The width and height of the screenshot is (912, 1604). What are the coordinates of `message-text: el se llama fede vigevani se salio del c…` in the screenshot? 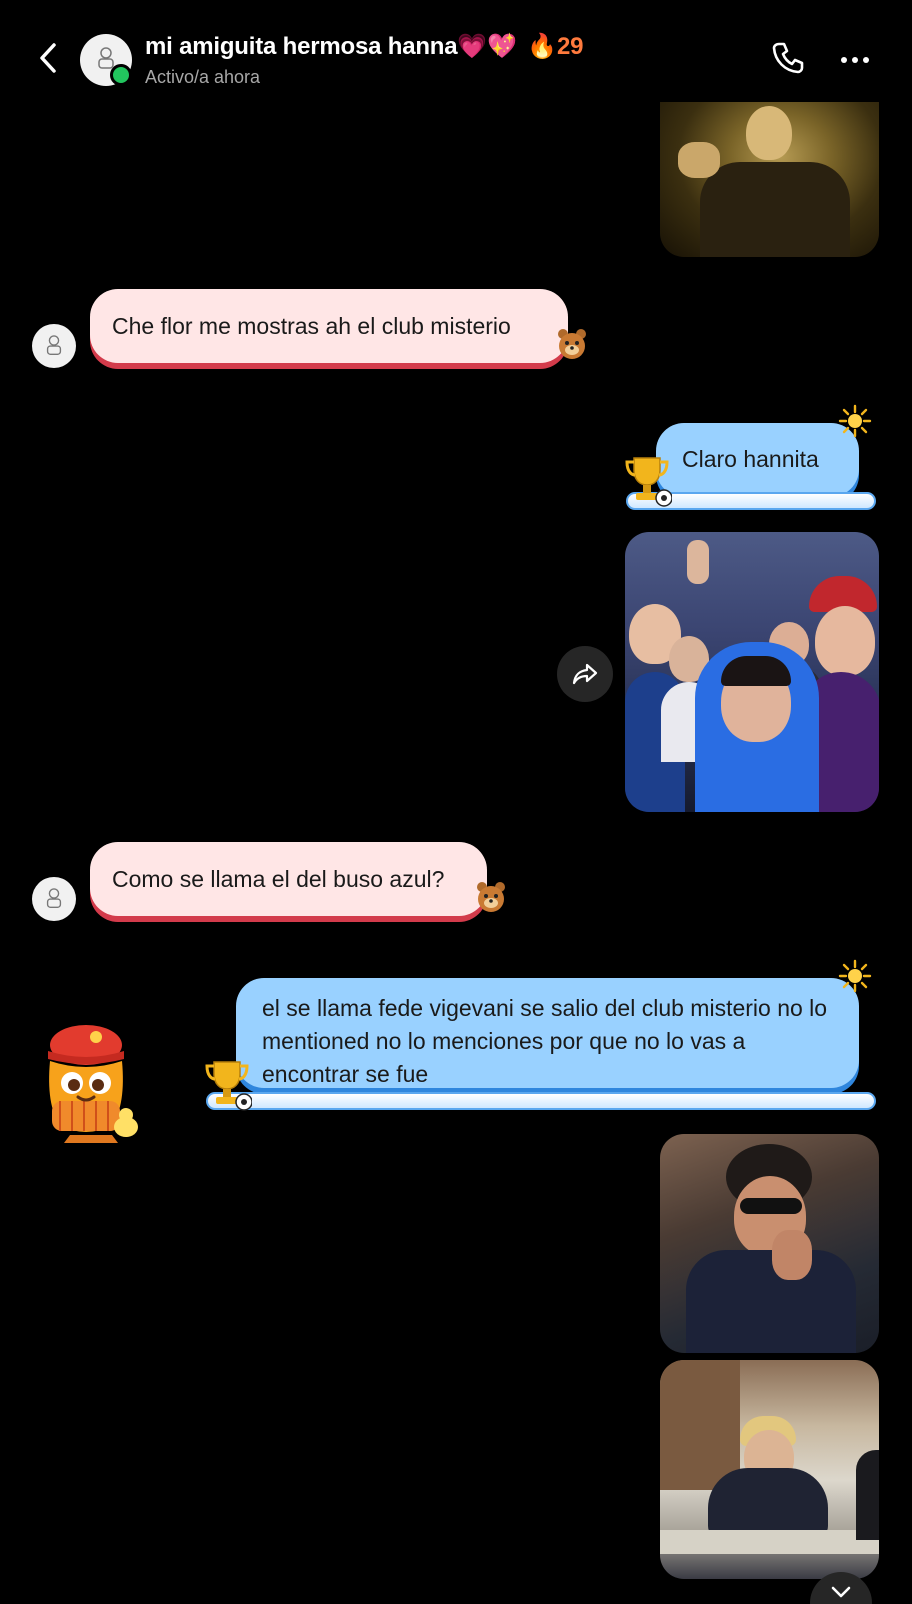 It's located at (545, 1041).